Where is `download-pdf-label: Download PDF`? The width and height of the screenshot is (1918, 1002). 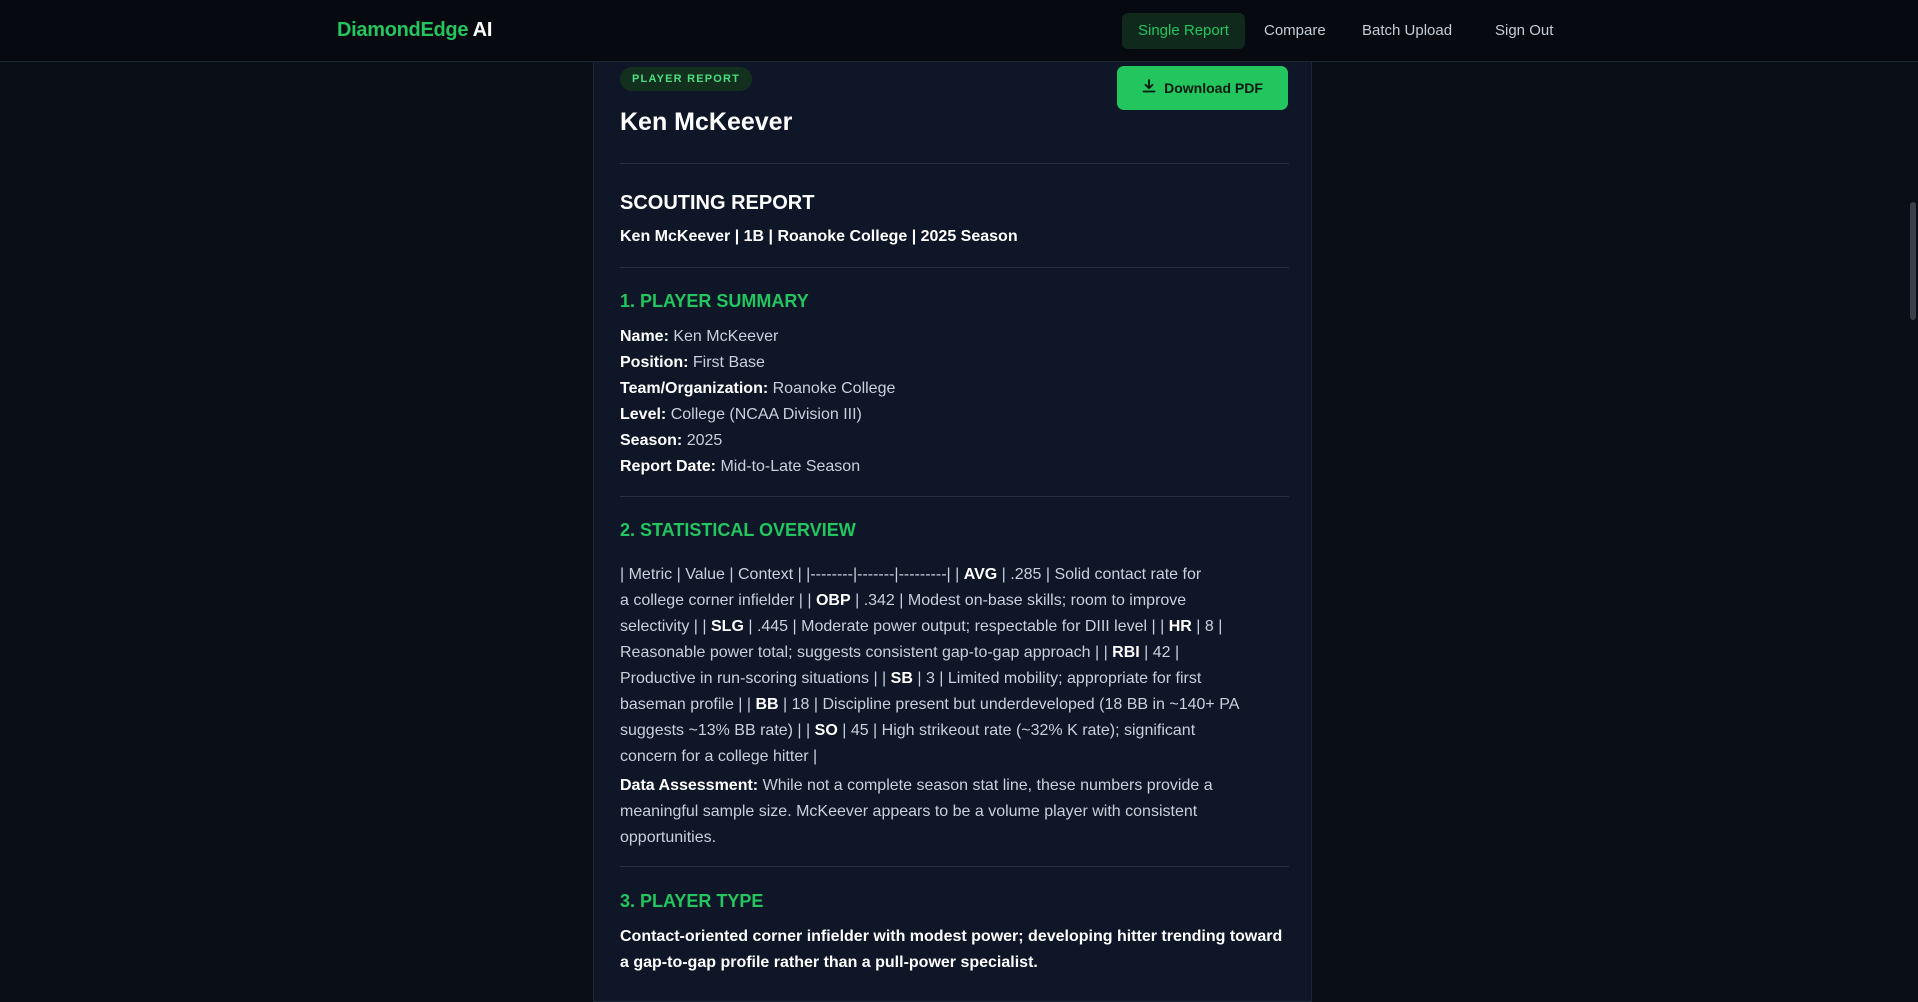 download-pdf-label: Download PDF is located at coordinates (1213, 88).